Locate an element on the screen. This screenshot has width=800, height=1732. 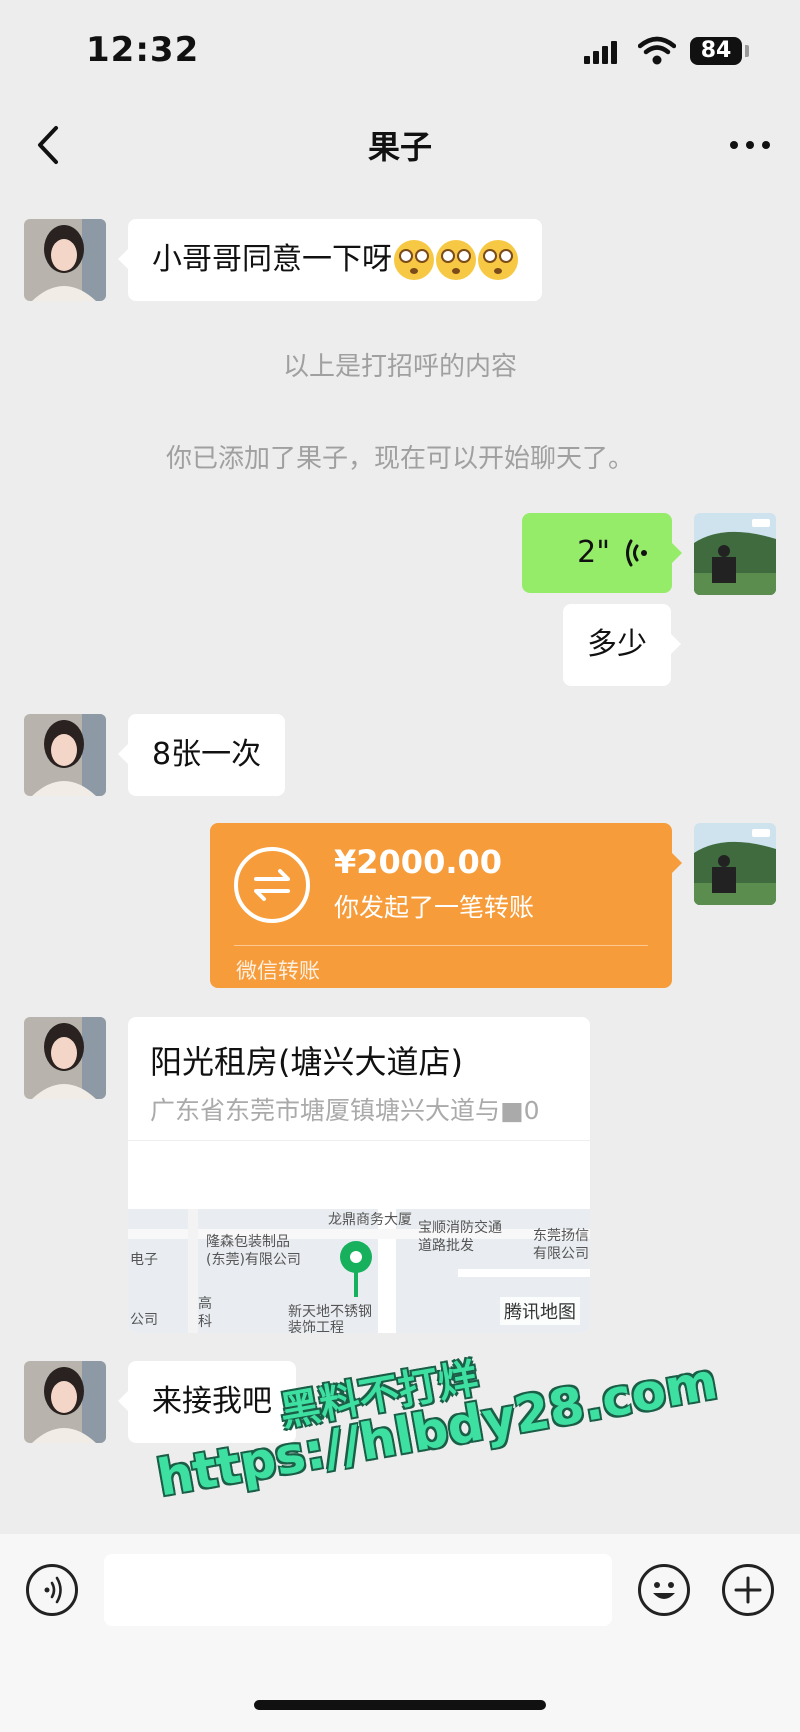
map-pin-icon is located at coordinates (356, 1269).